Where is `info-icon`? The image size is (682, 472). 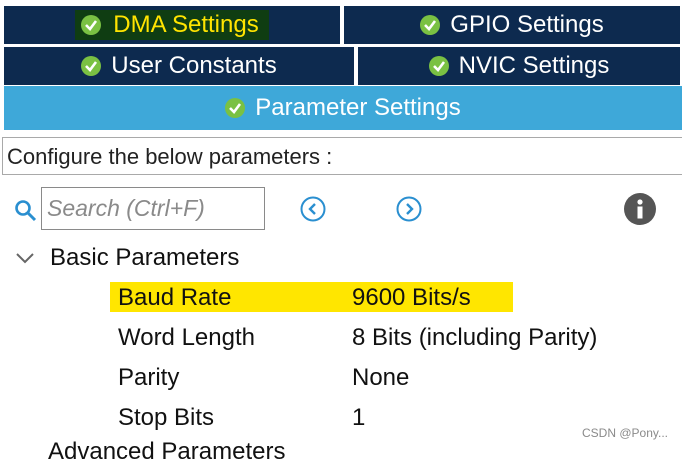
info-icon is located at coordinates (640, 209).